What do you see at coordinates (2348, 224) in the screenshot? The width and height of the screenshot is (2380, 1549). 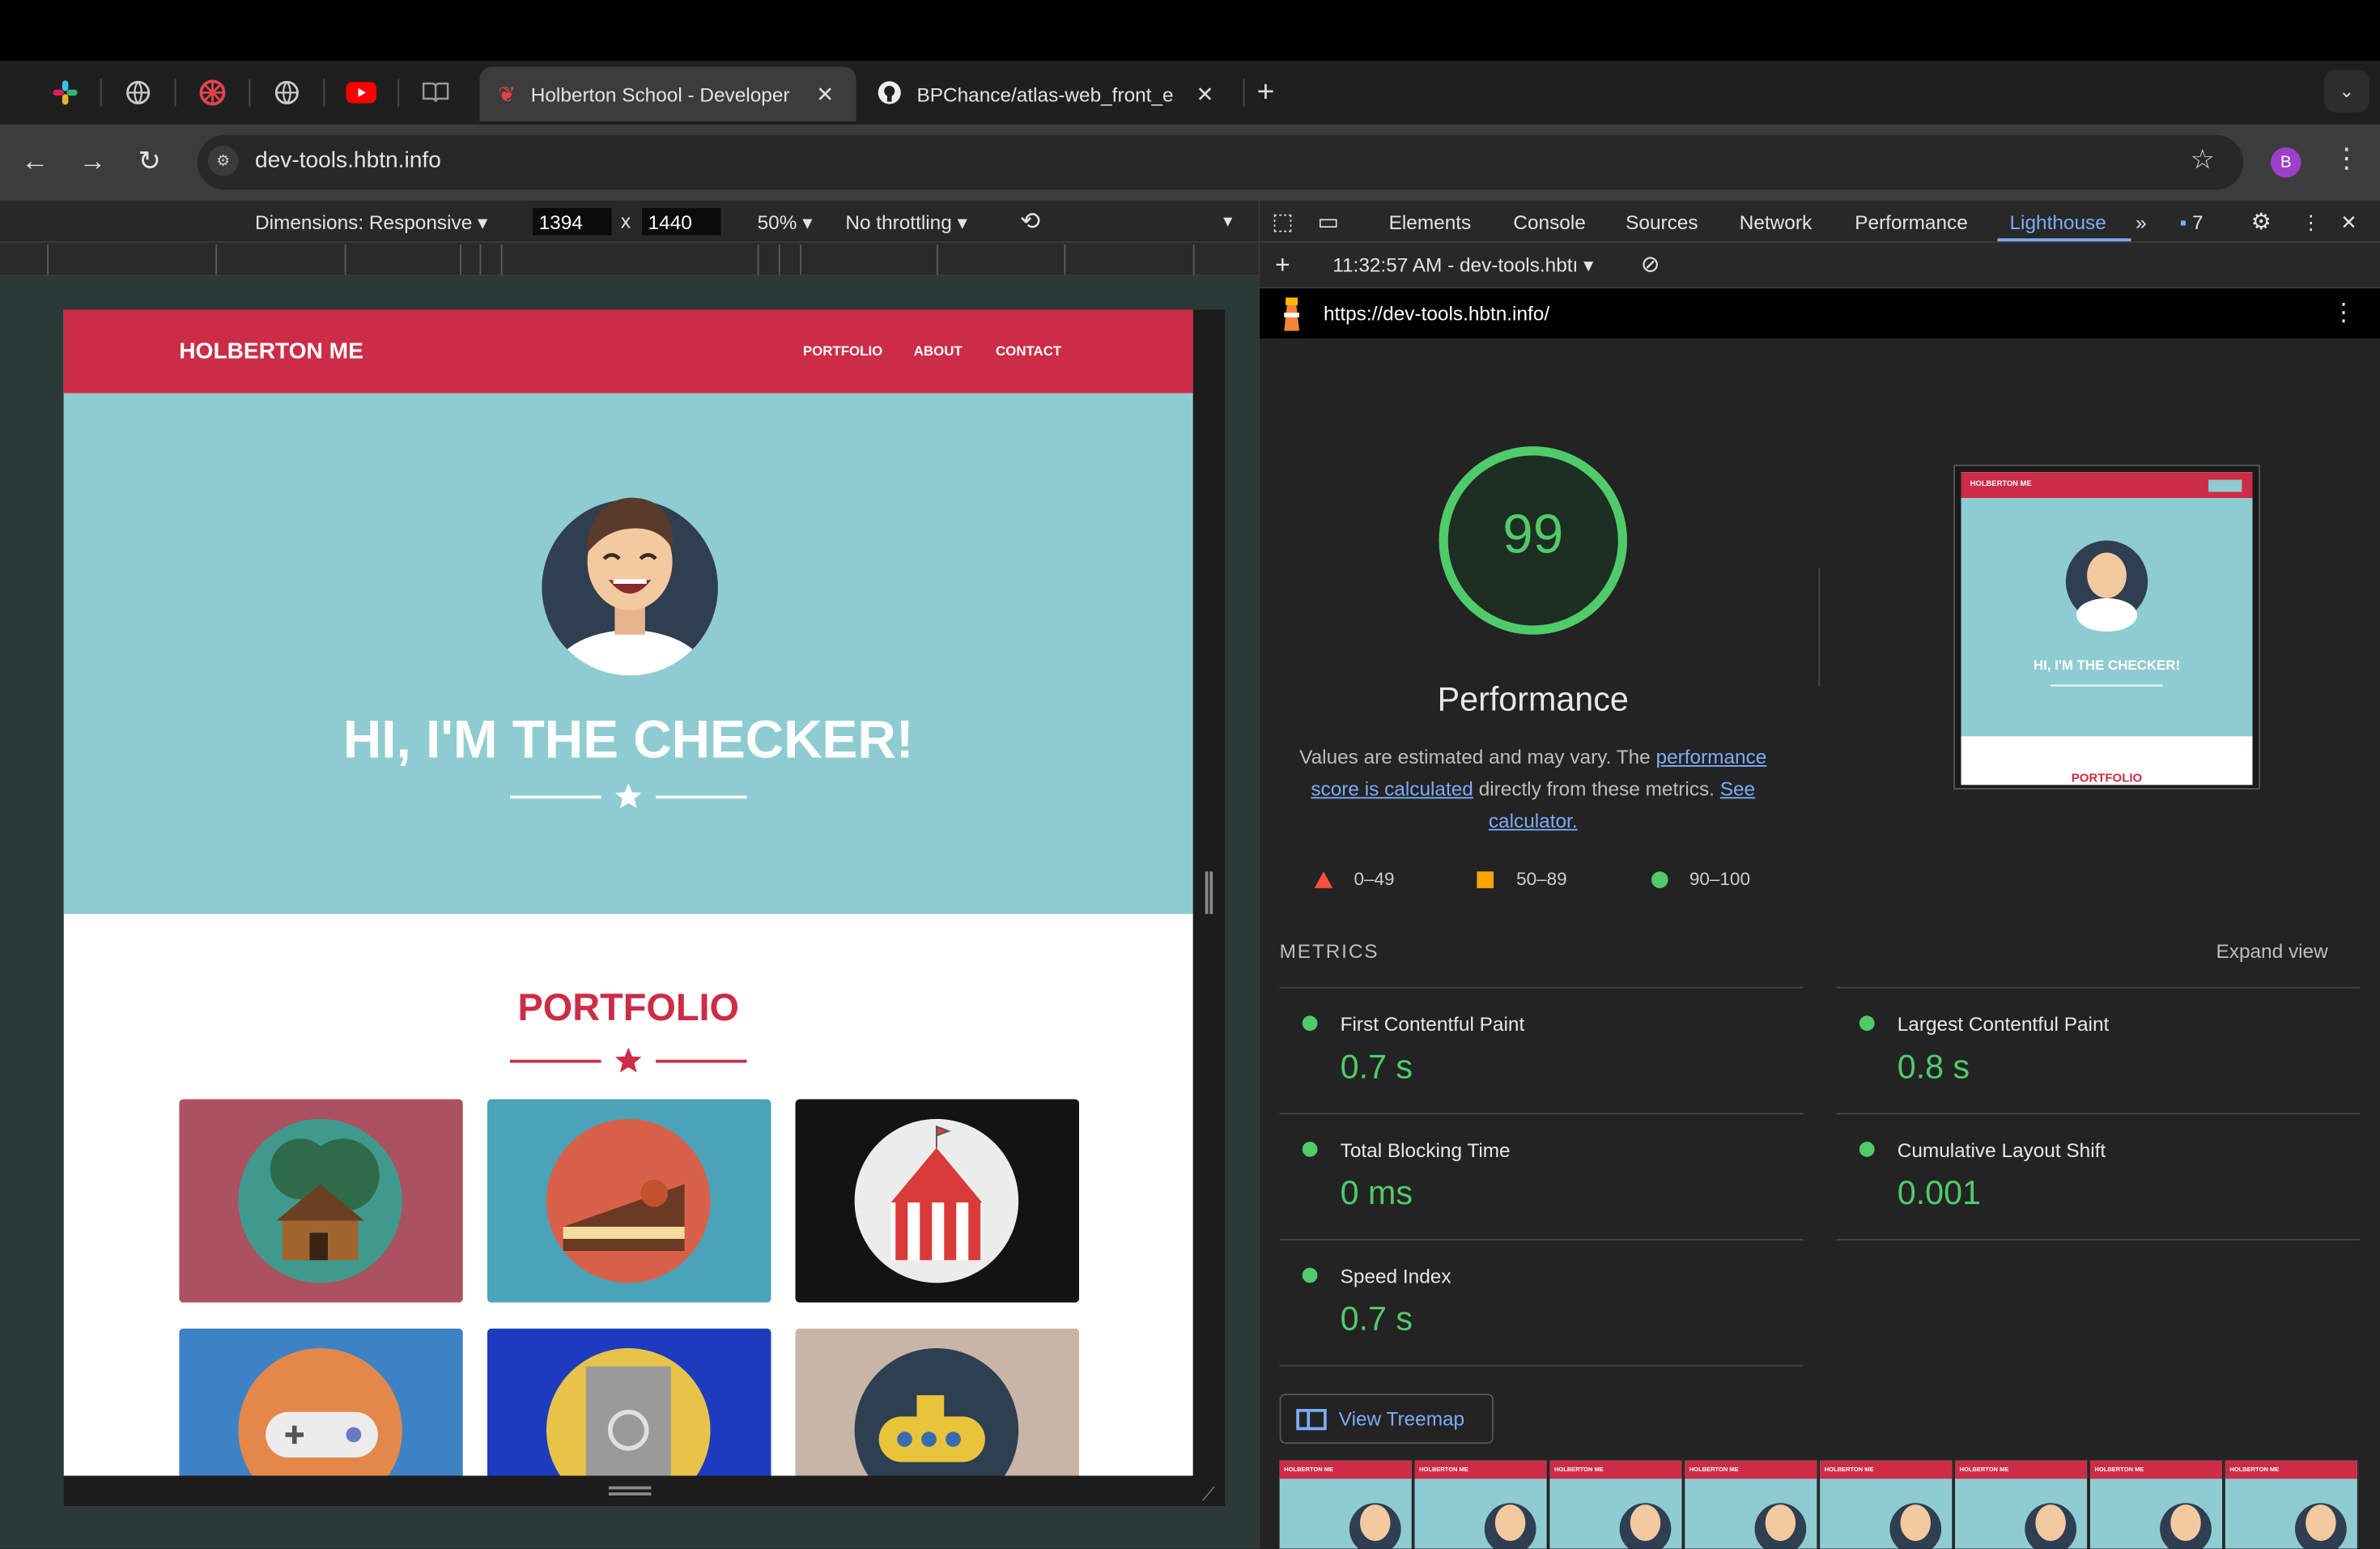 I see `close-devtools-icon: ✕` at bounding box center [2348, 224].